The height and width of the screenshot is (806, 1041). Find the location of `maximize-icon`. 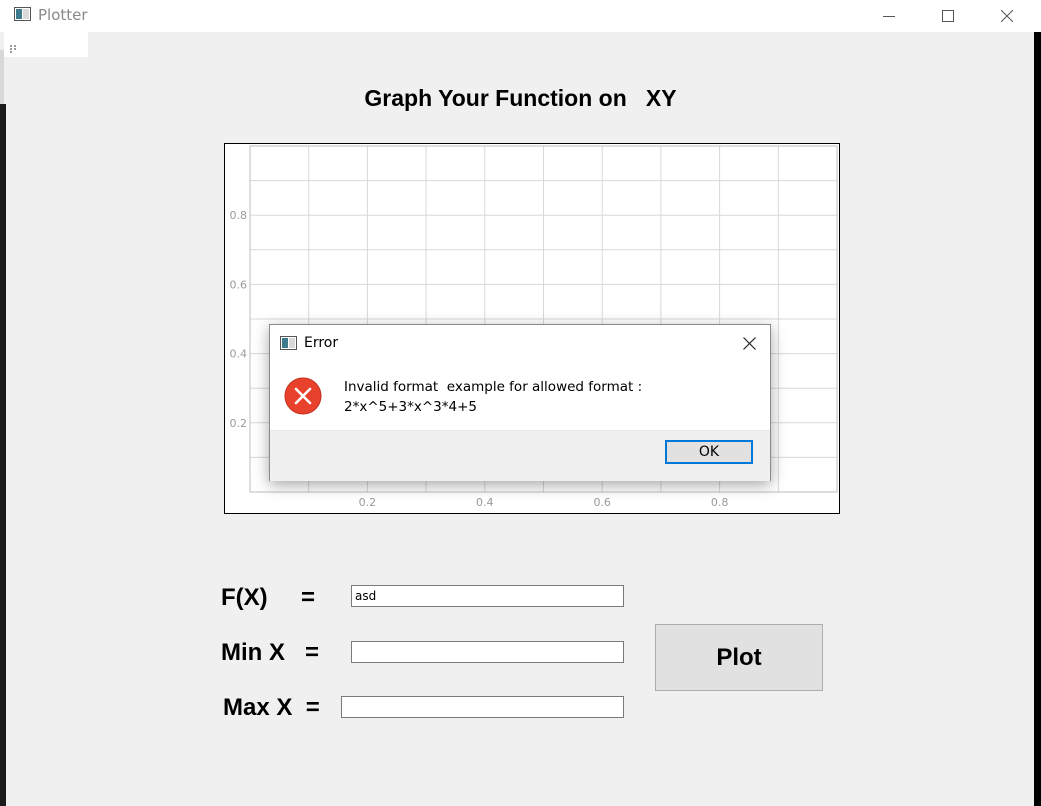

maximize-icon is located at coordinates (948, 16).